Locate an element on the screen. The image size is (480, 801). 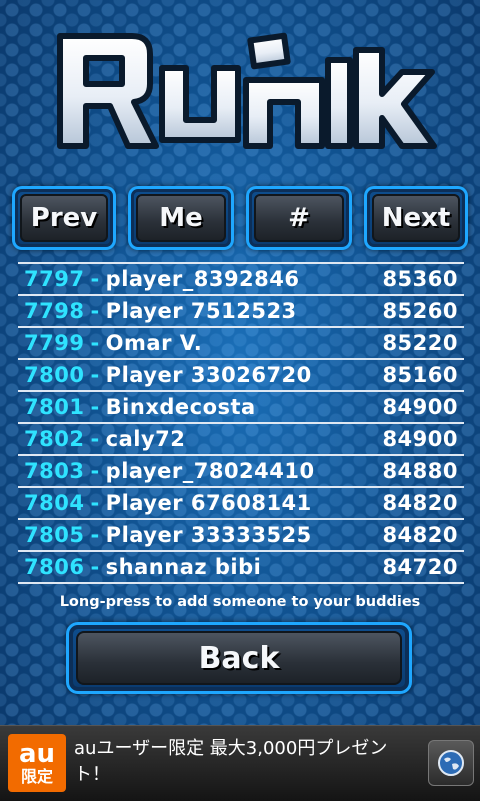
row-player-name: player_78024410 is located at coordinates (210, 471).